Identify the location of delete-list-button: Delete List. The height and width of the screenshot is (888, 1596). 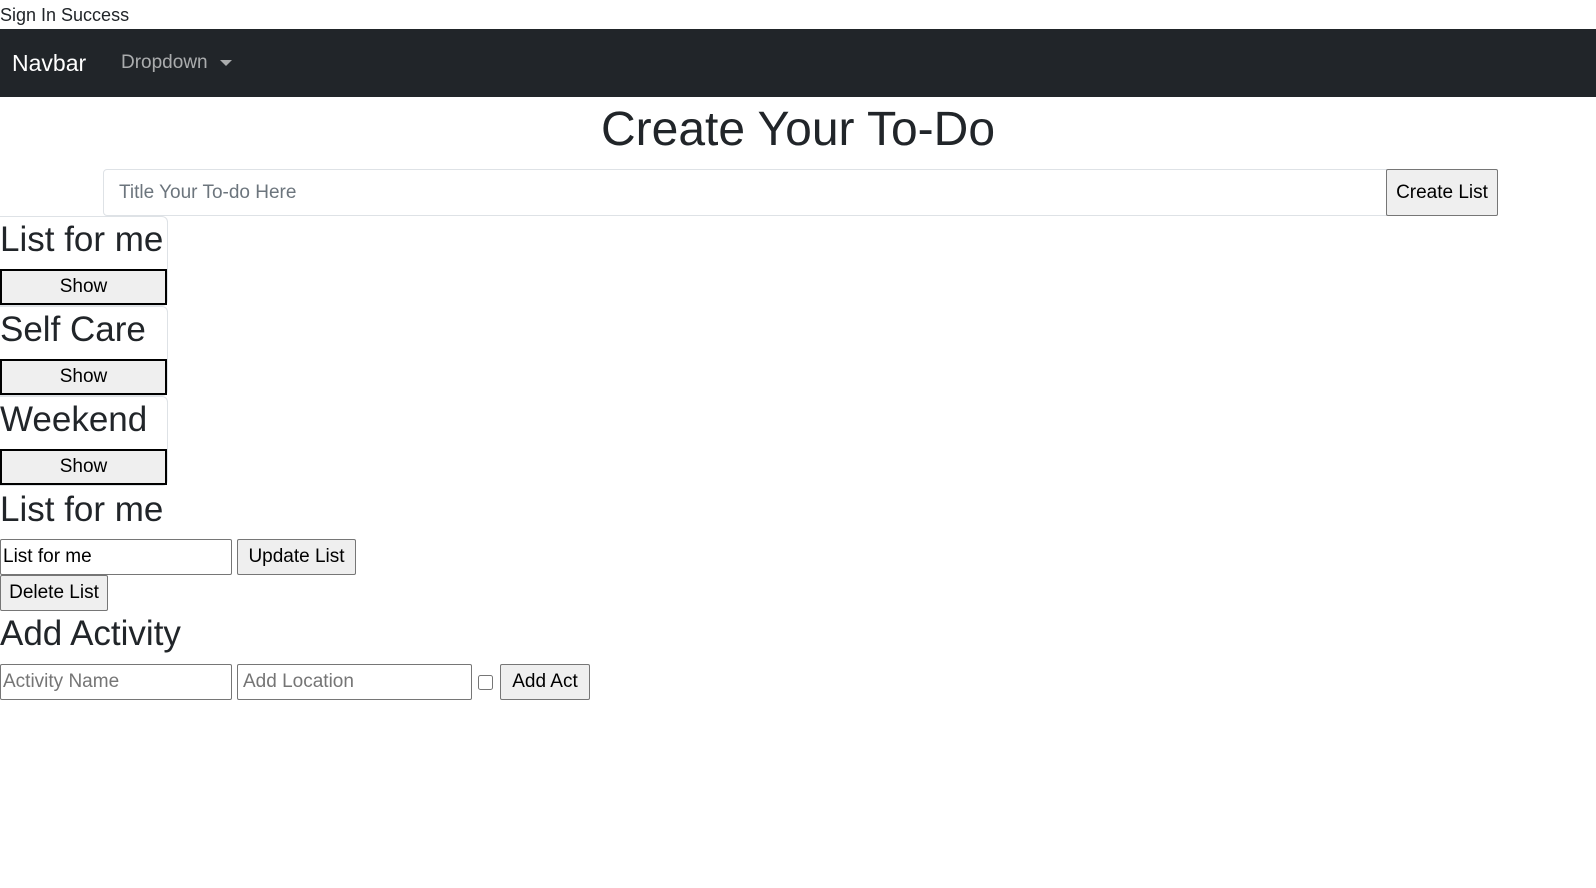
(54, 593).